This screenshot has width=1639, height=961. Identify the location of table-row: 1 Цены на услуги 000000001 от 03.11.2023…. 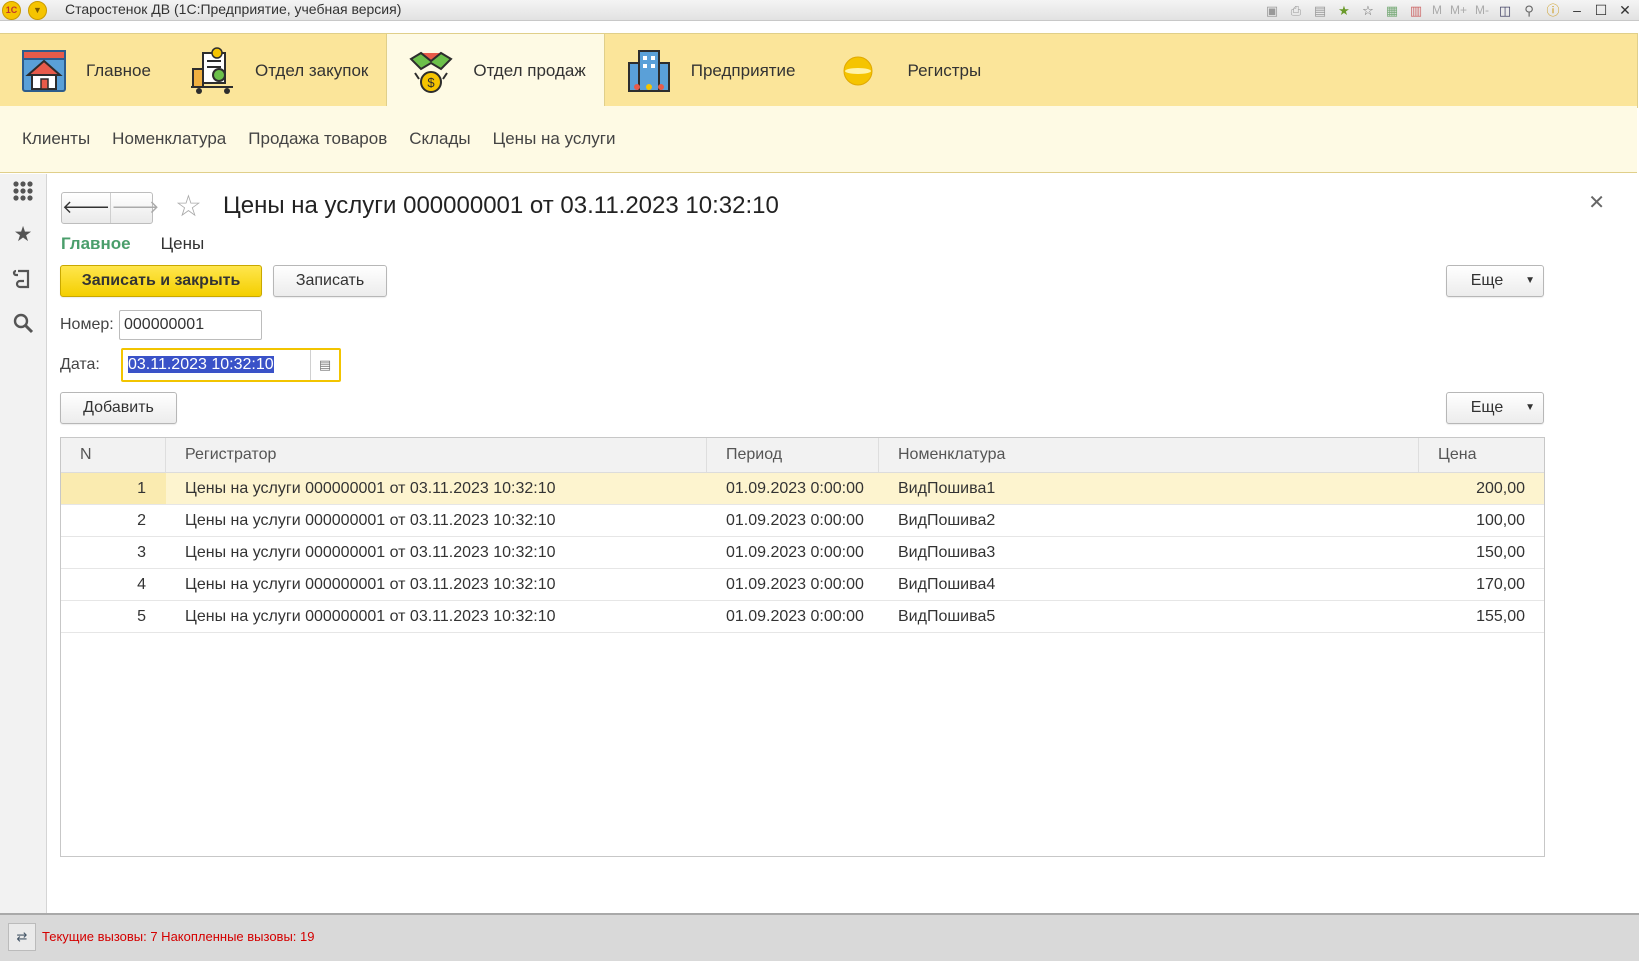
(802, 489).